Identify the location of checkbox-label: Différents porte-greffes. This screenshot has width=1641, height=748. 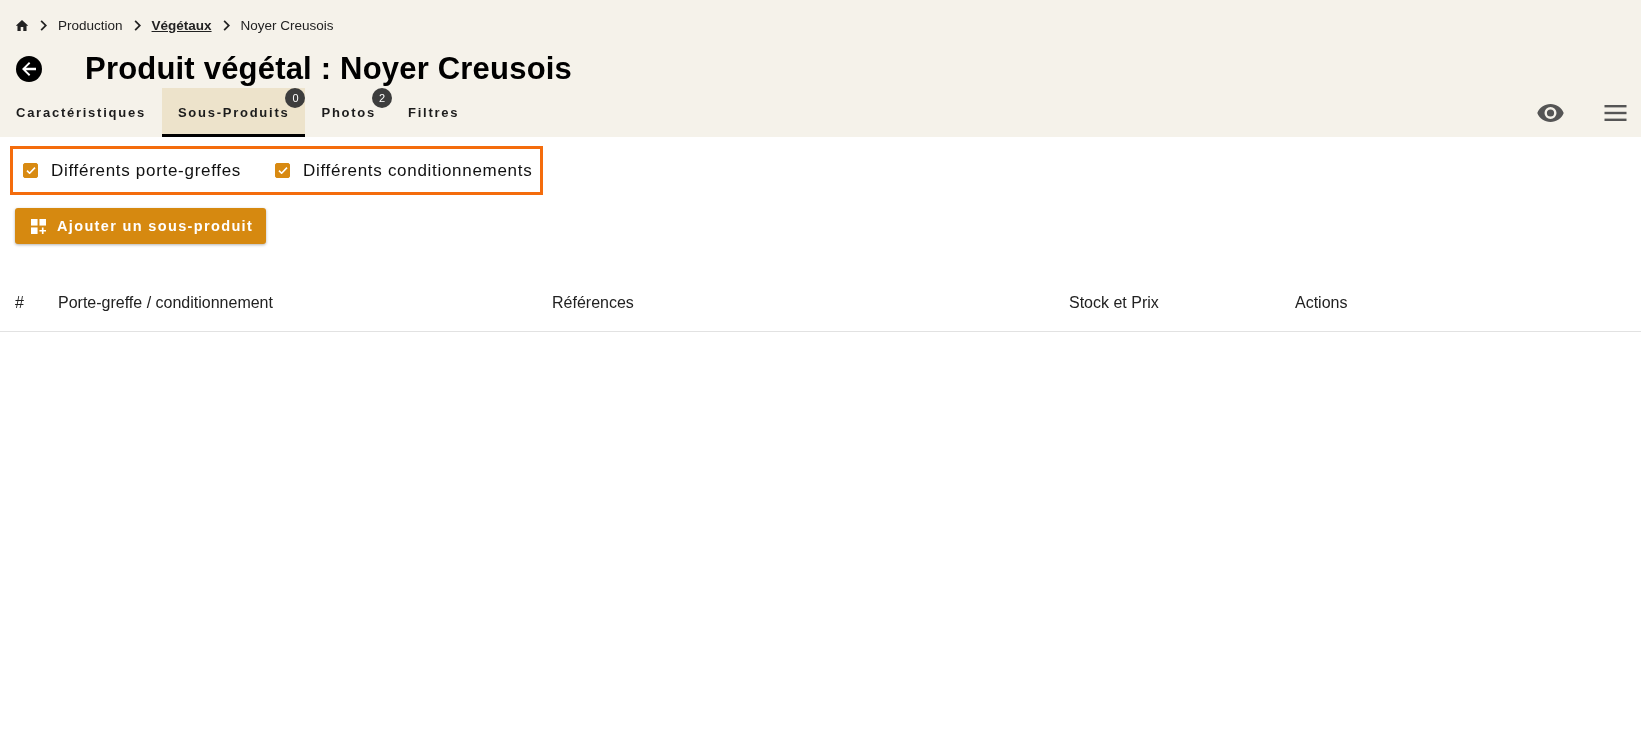
(146, 170).